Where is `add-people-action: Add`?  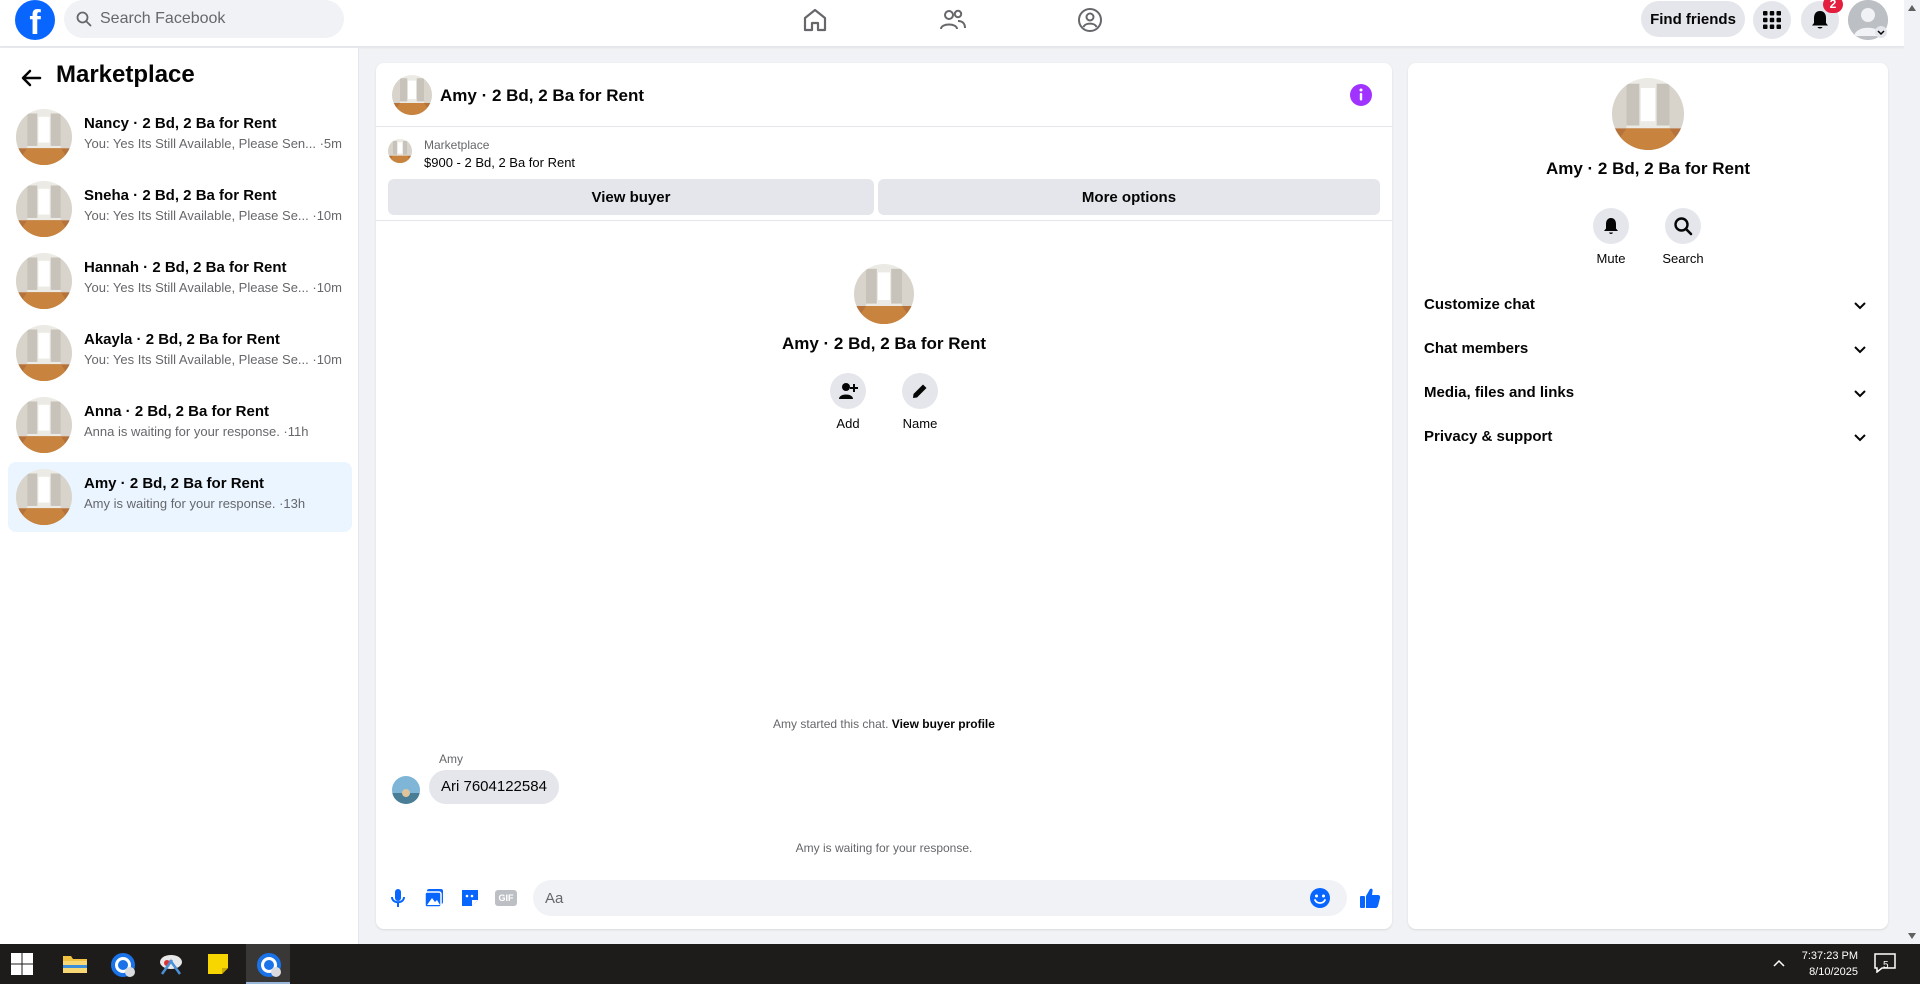 add-people-action: Add is located at coordinates (848, 402).